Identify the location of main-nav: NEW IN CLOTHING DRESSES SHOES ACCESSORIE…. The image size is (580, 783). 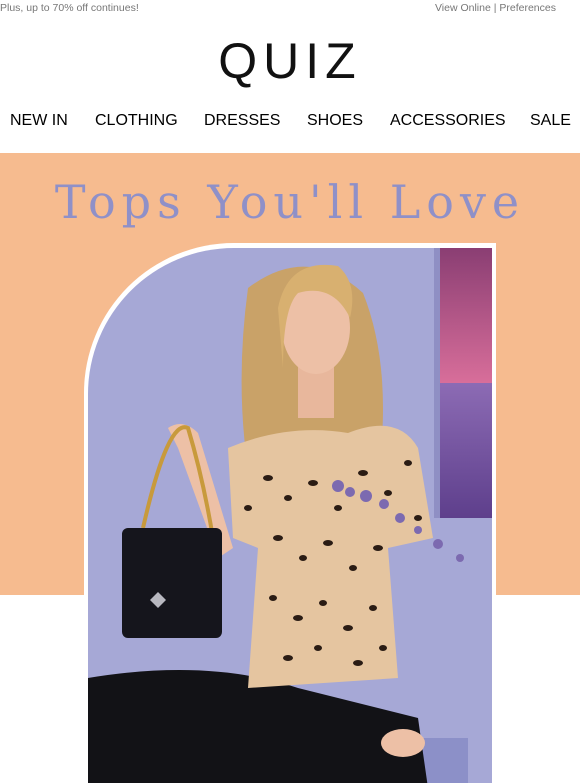
(290, 123).